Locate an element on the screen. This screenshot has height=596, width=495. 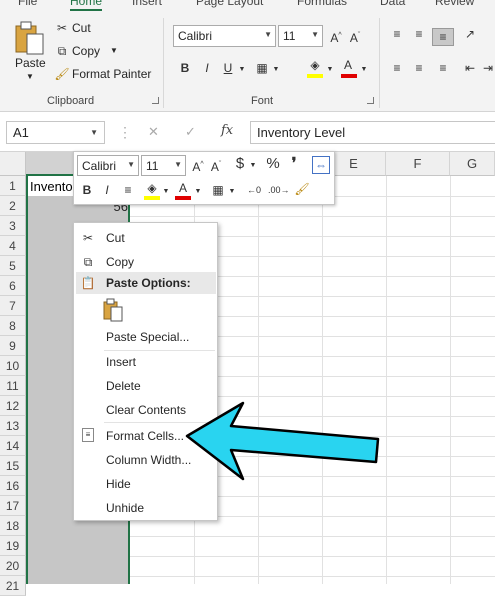
tab-home: Home is located at coordinates (86, 5).